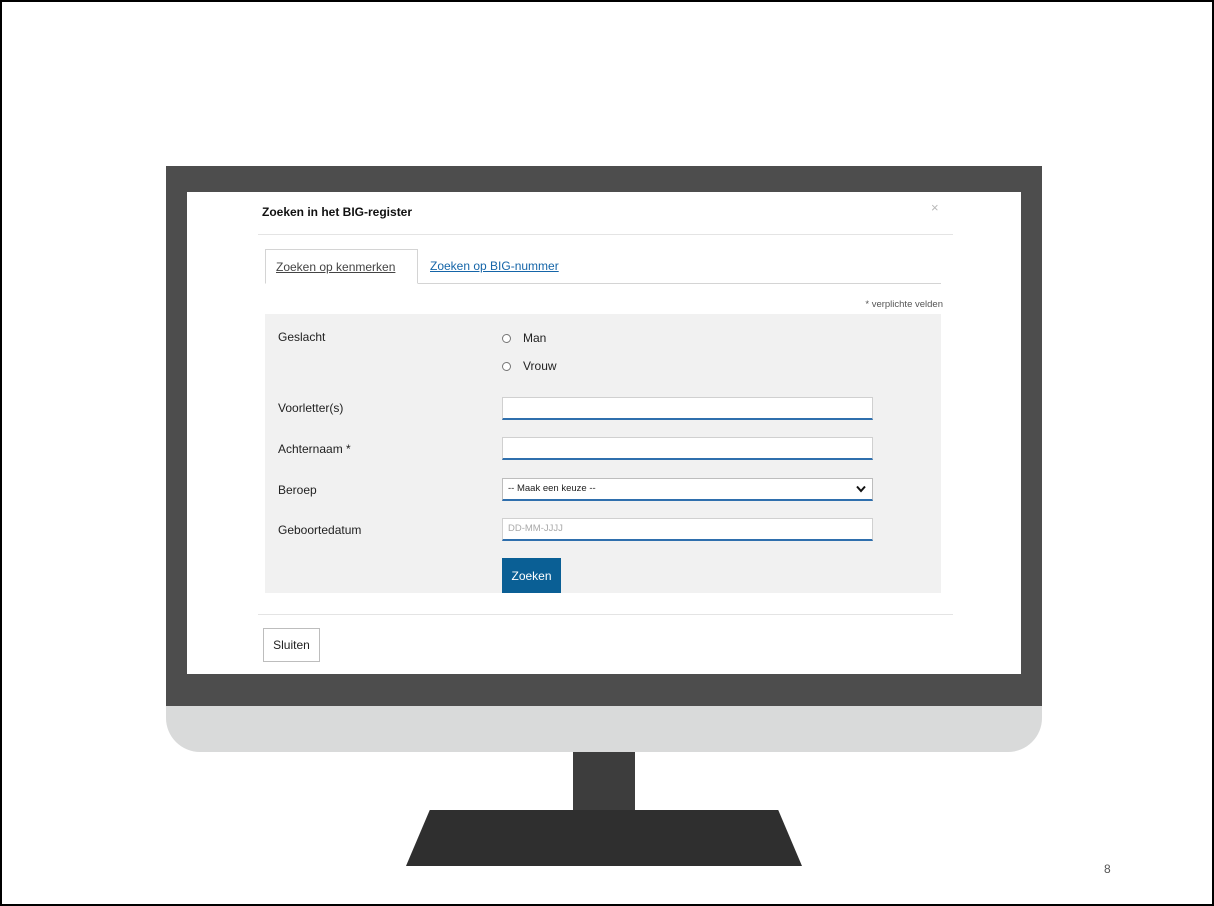 The image size is (1214, 906). Describe the element at coordinates (302, 337) in the screenshot. I see `gender-label: Geslacht` at that location.